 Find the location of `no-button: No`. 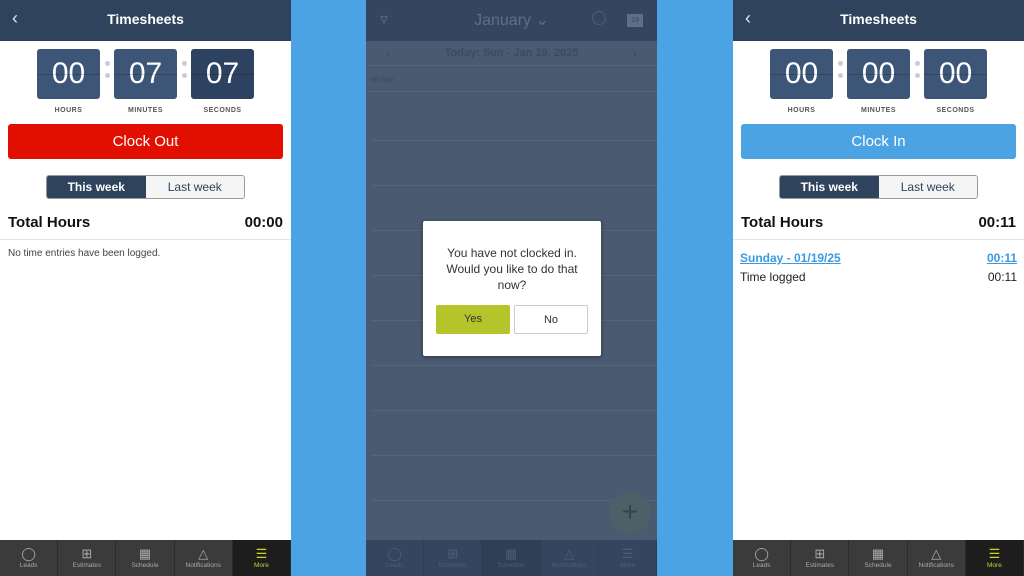

no-button: No is located at coordinates (551, 319).